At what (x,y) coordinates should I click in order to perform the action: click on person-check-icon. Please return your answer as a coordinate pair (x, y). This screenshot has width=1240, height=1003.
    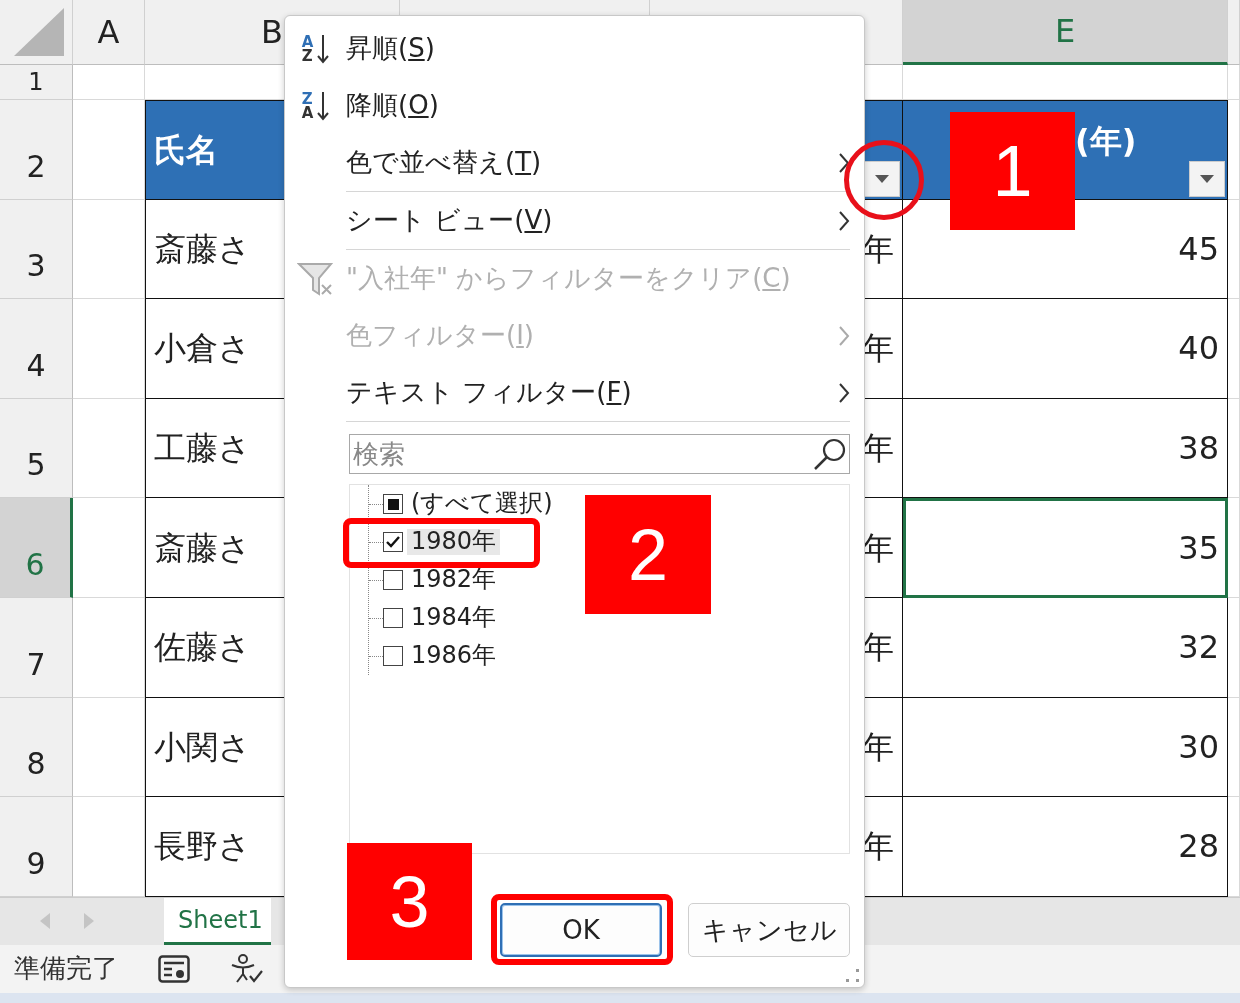
    Looking at the image, I should click on (247, 968).